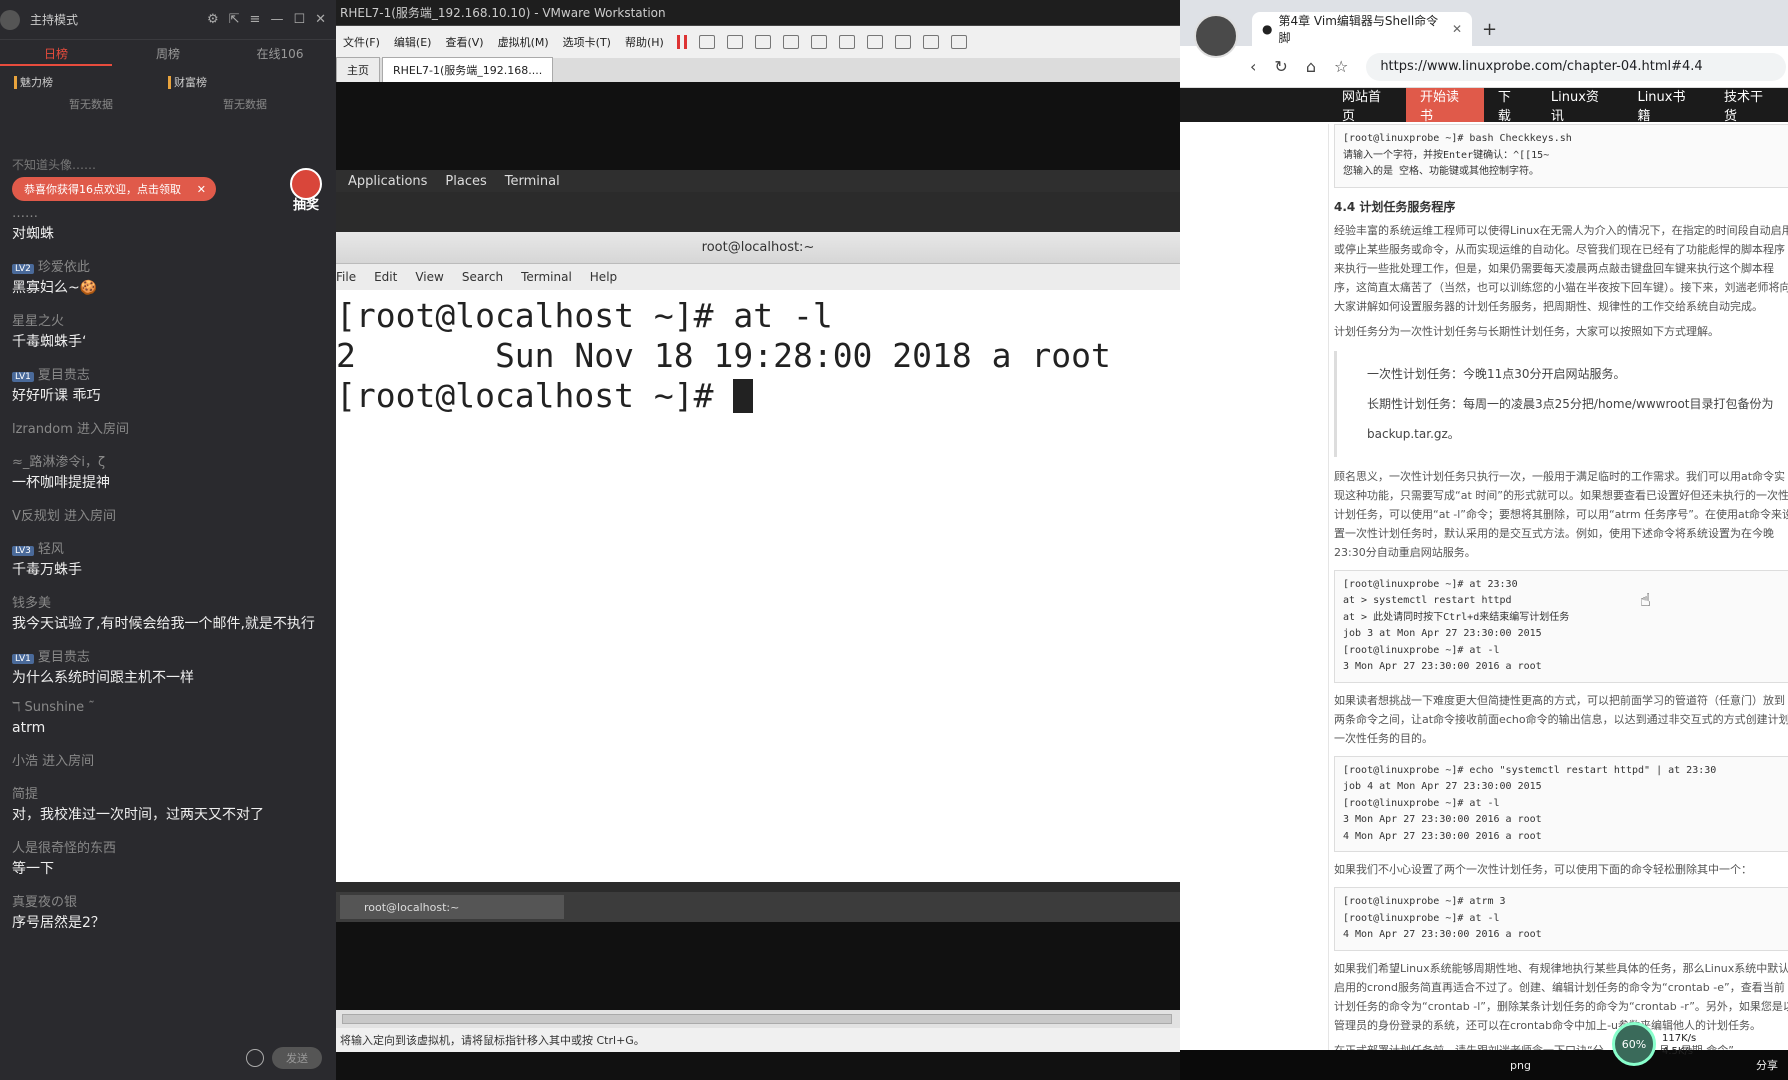 The image size is (1788, 1080). What do you see at coordinates (706, 42) in the screenshot?
I see `send-ctrl-alt-del-icon` at bounding box center [706, 42].